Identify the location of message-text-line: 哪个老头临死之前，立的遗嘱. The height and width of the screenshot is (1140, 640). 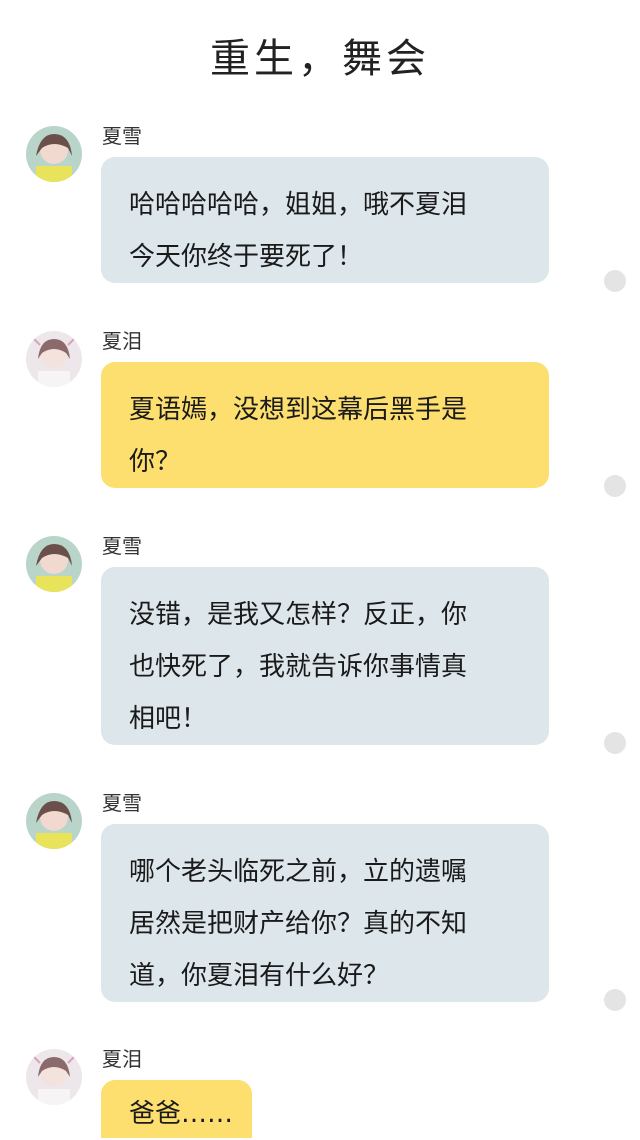
(298, 872).